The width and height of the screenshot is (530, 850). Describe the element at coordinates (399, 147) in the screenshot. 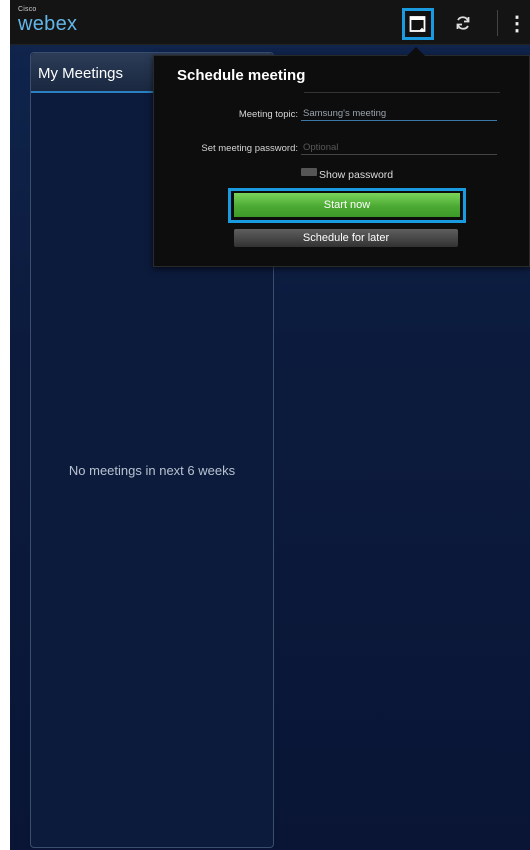

I see `meeting-password-input` at that location.